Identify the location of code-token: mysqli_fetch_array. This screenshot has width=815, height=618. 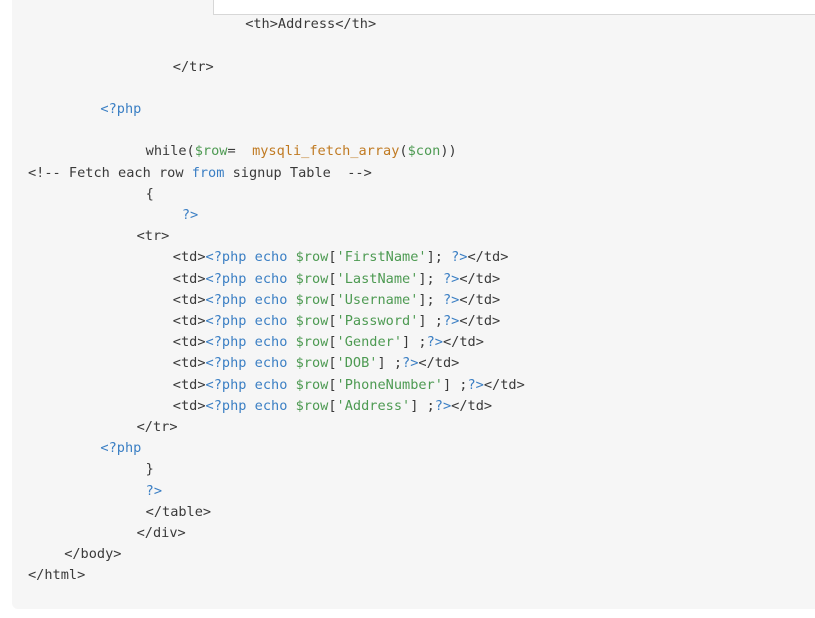
(326, 151).